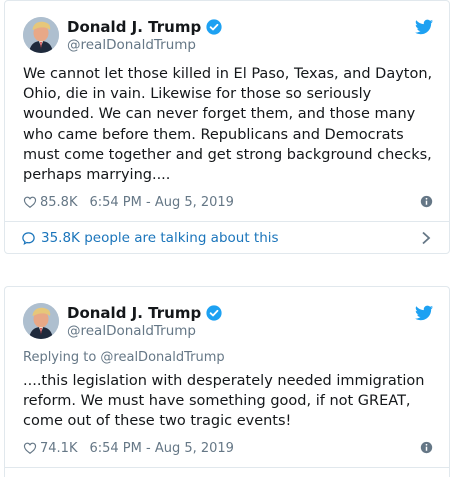 This screenshot has width=456, height=477. I want to click on like-count: 74.1K, so click(58, 448).